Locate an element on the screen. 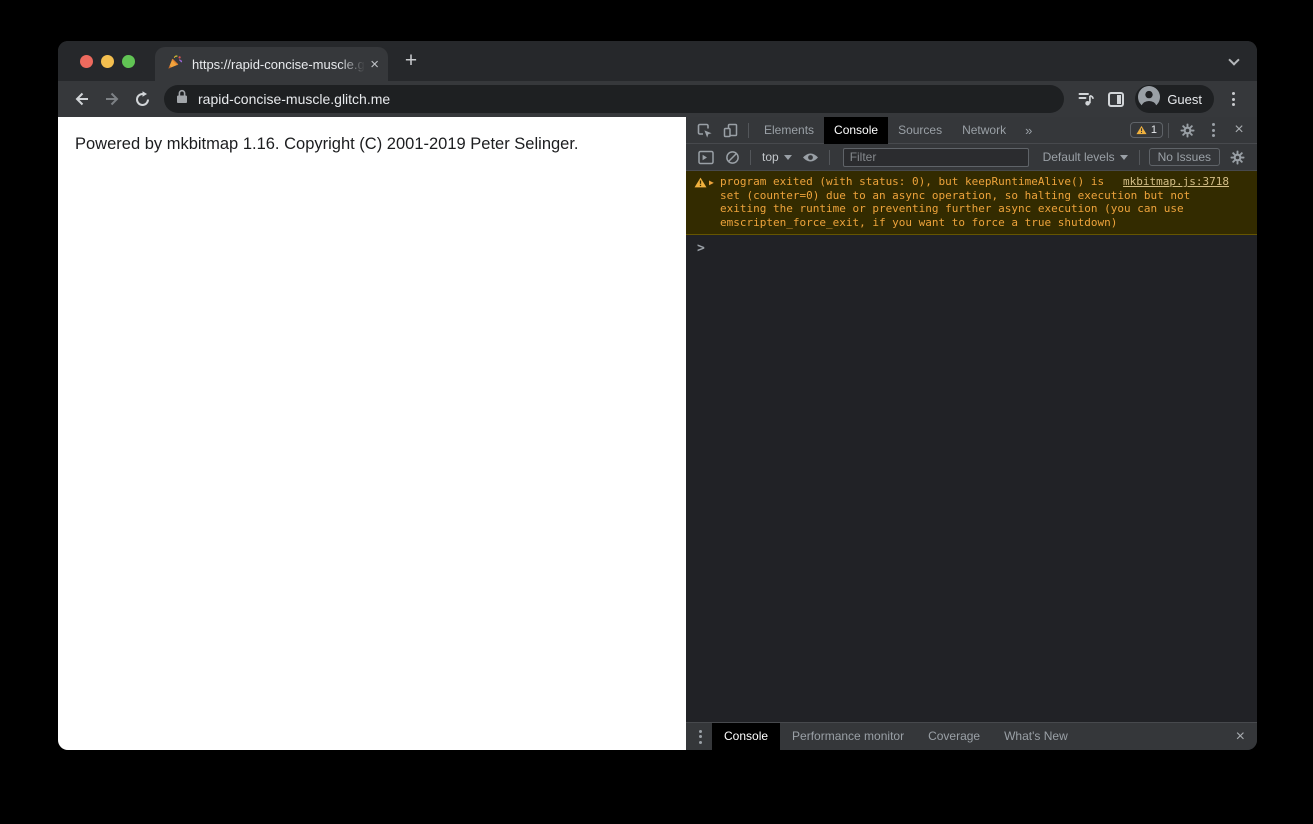 The width and height of the screenshot is (1313, 824). titlebar: https://rapid-concise-muscle.g × + is located at coordinates (657, 61).